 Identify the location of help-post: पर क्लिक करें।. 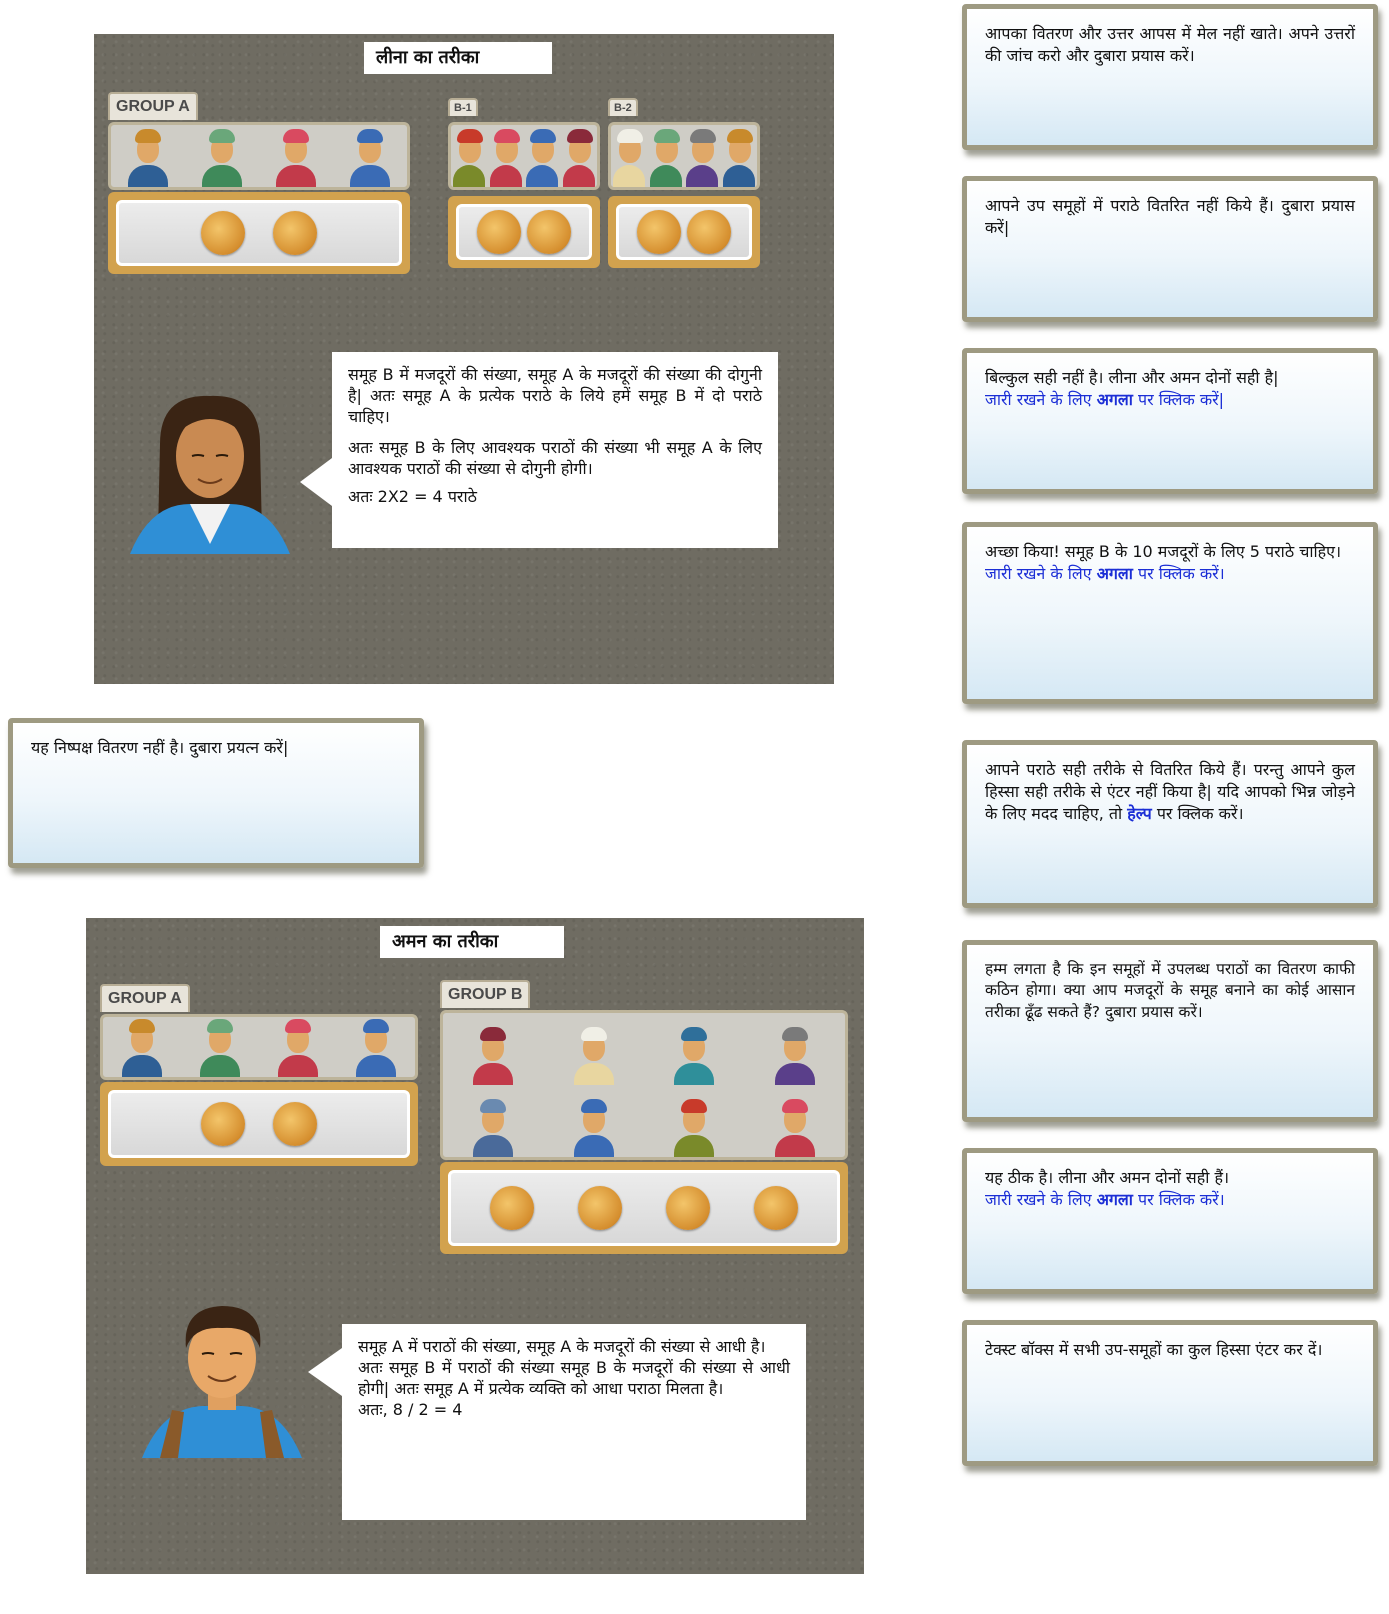
(1197, 814).